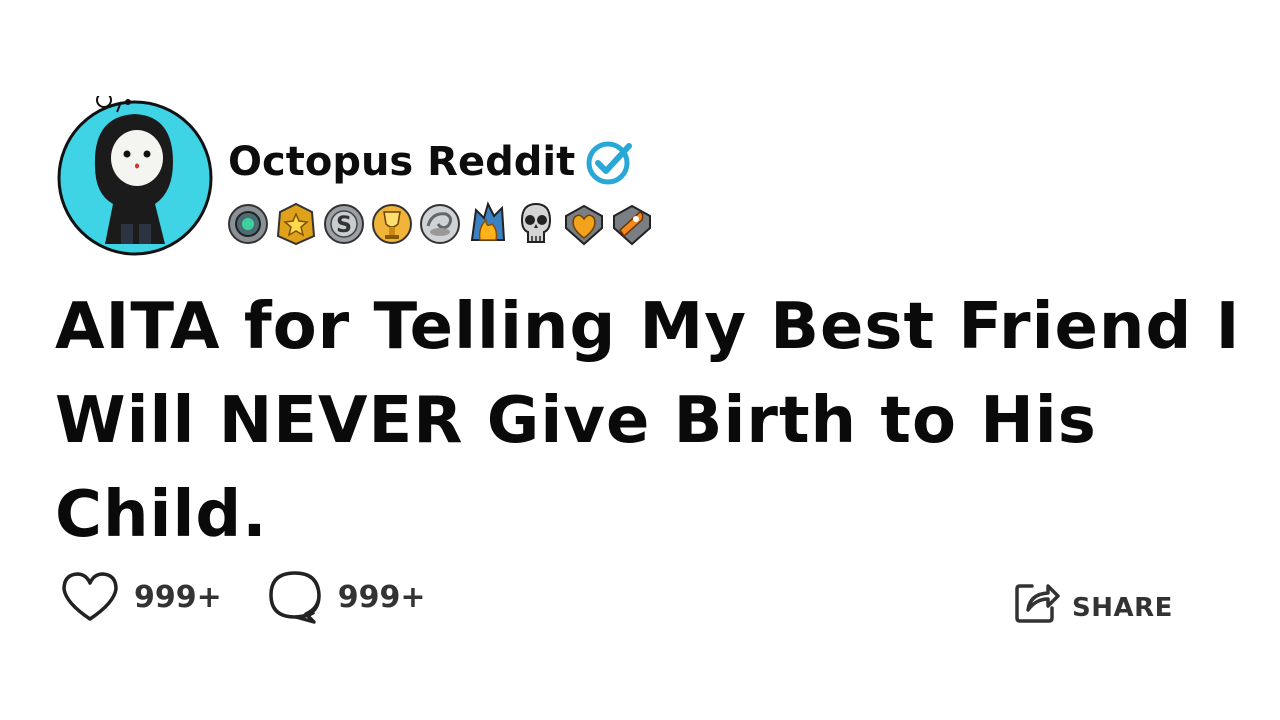  Describe the element at coordinates (381, 597) in the screenshot. I see `comment-count: 999+` at that location.